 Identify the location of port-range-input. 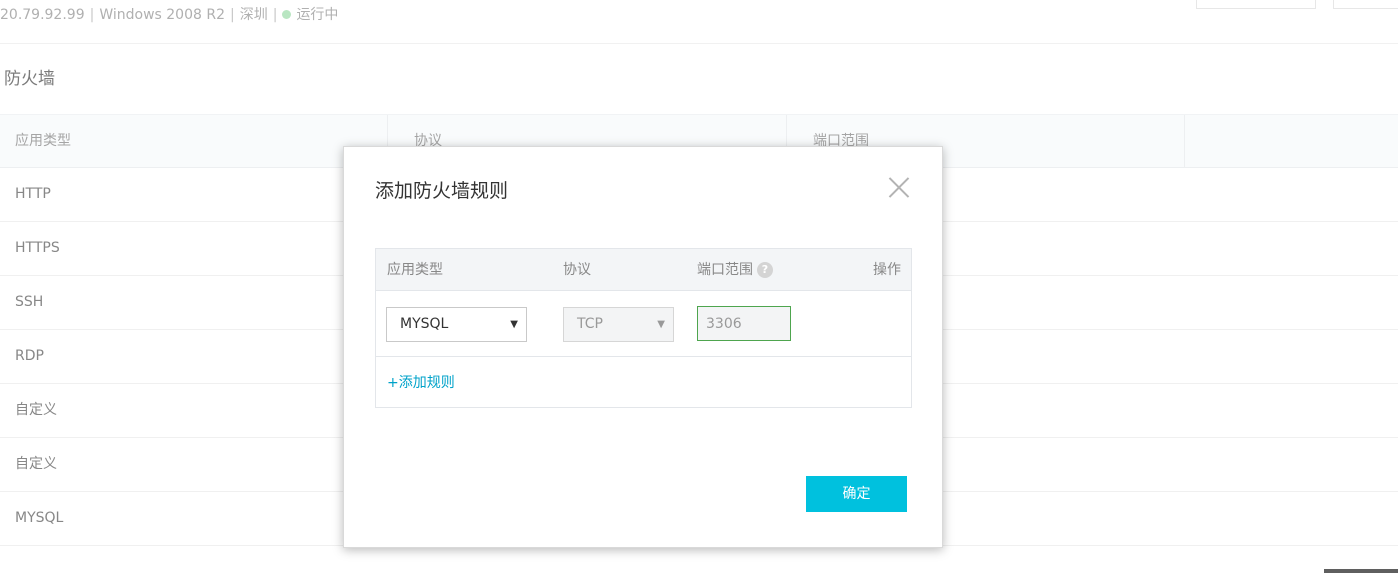
(744, 323).